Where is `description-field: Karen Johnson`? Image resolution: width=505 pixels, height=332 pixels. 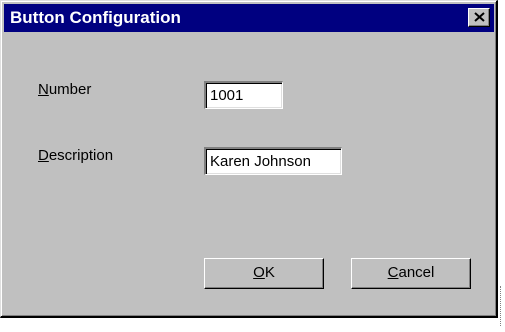 description-field: Karen Johnson is located at coordinates (273, 161).